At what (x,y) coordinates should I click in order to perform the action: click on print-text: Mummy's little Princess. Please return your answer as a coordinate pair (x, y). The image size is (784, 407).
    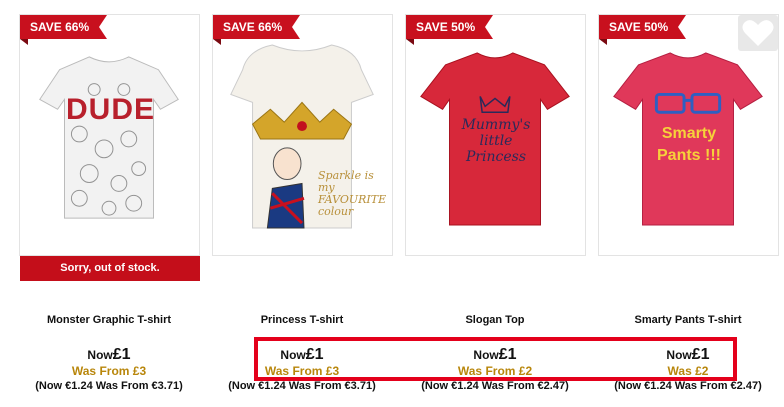
    Looking at the image, I should click on (496, 141).